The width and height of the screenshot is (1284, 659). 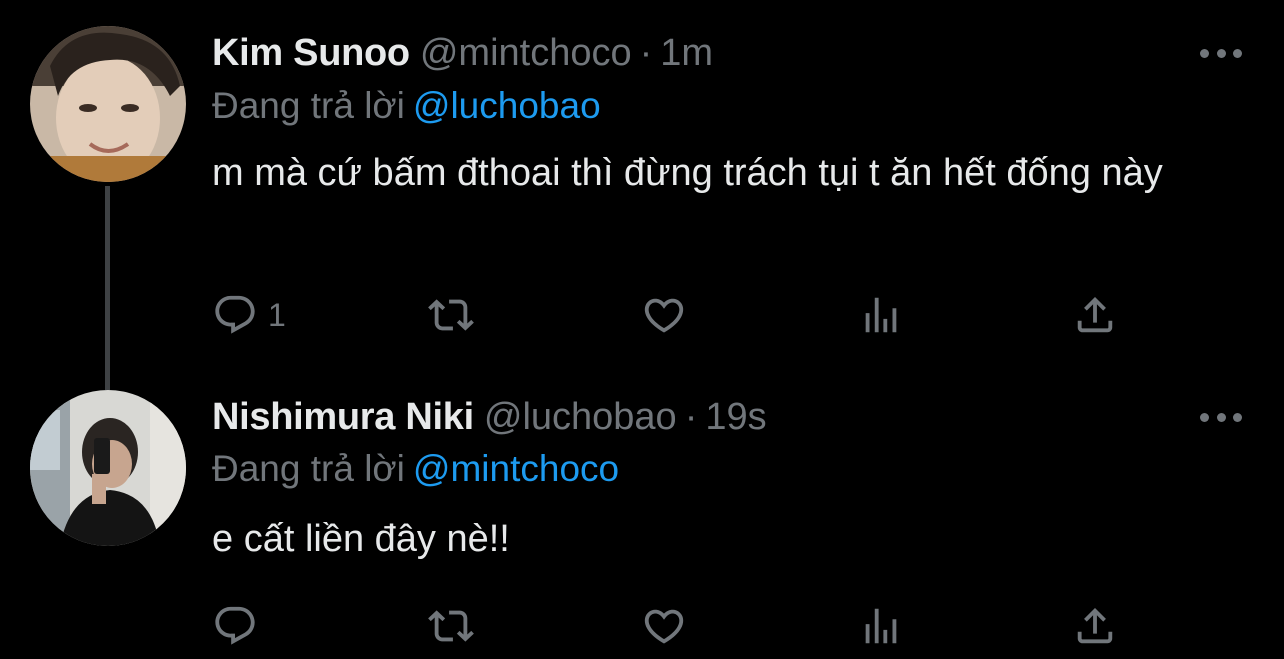 I want to click on tweet-header: Nishimura Niki @luchobao · 19s, so click(x=489, y=417).